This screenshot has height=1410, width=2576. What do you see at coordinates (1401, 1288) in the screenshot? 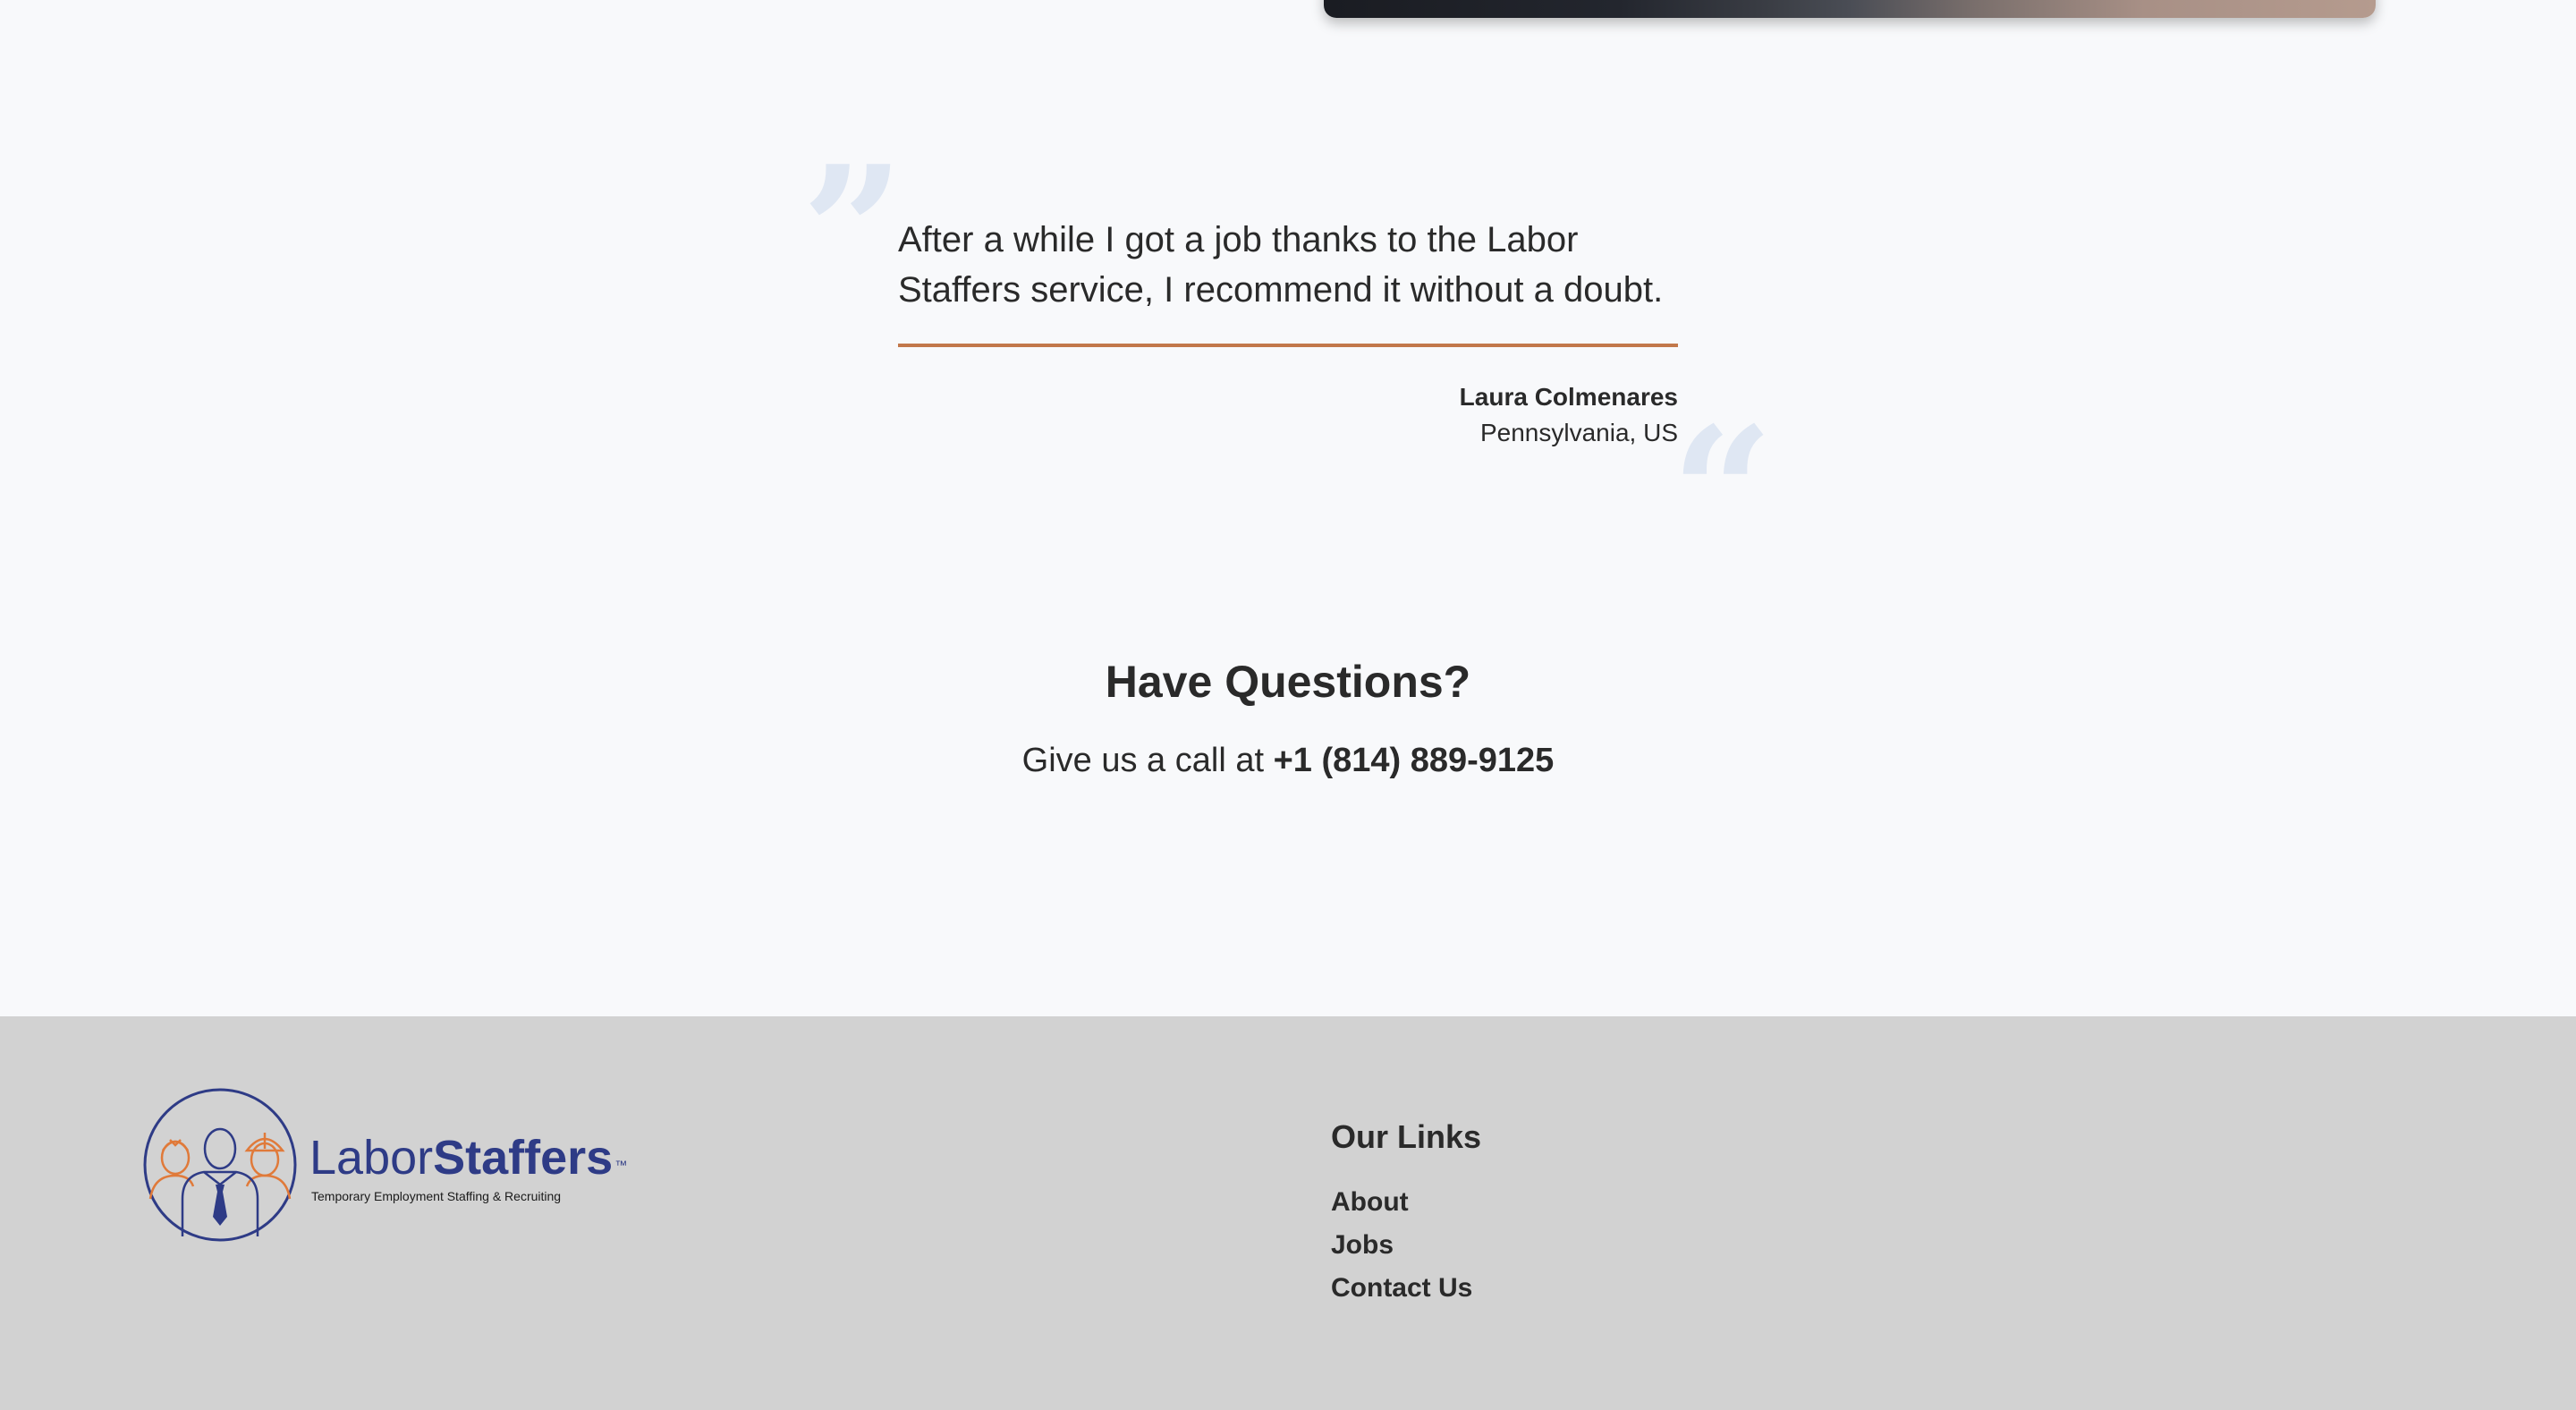
I see `footer-link-contact-us: Contact Us` at bounding box center [1401, 1288].